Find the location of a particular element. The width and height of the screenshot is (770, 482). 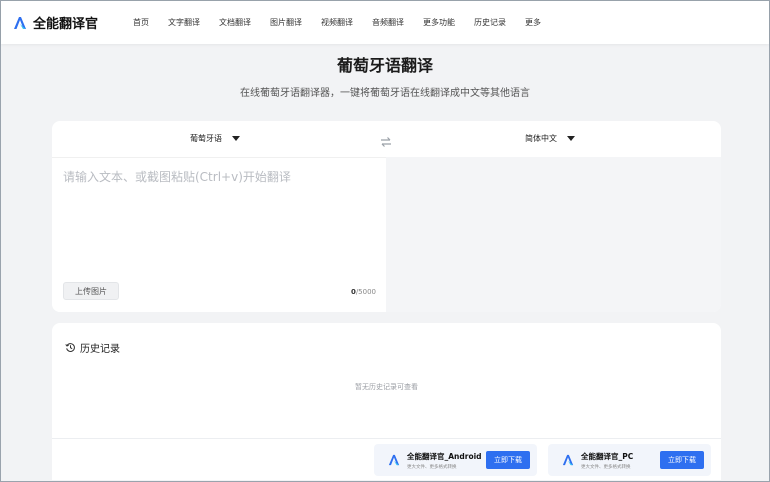

nav-history: 历史记录 is located at coordinates (490, 22).